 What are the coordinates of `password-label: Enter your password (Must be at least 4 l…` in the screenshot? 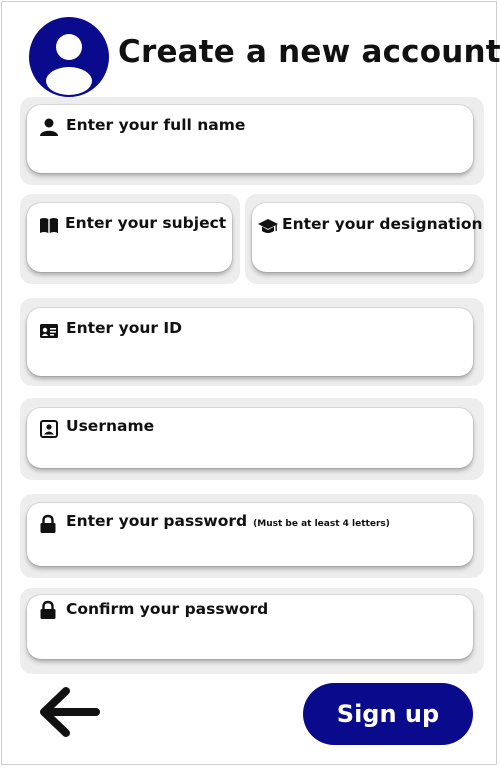 It's located at (228, 521).